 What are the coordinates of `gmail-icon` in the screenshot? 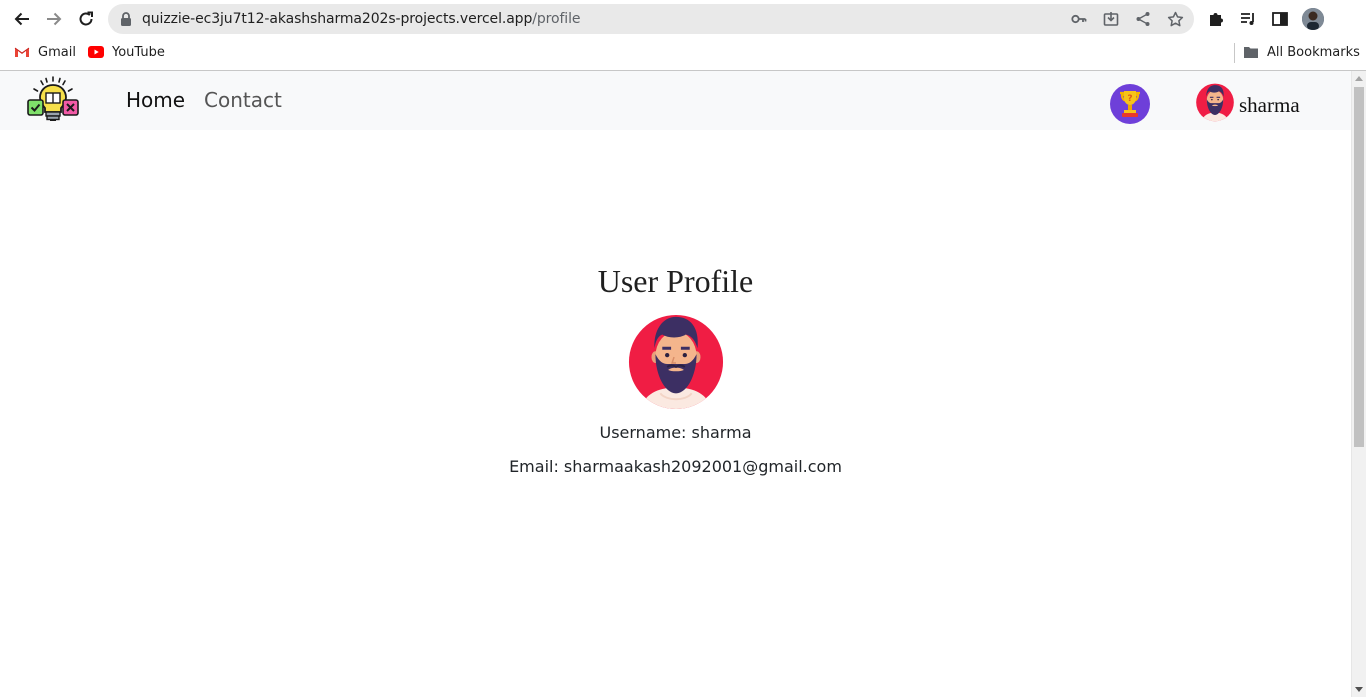 It's located at (22, 52).